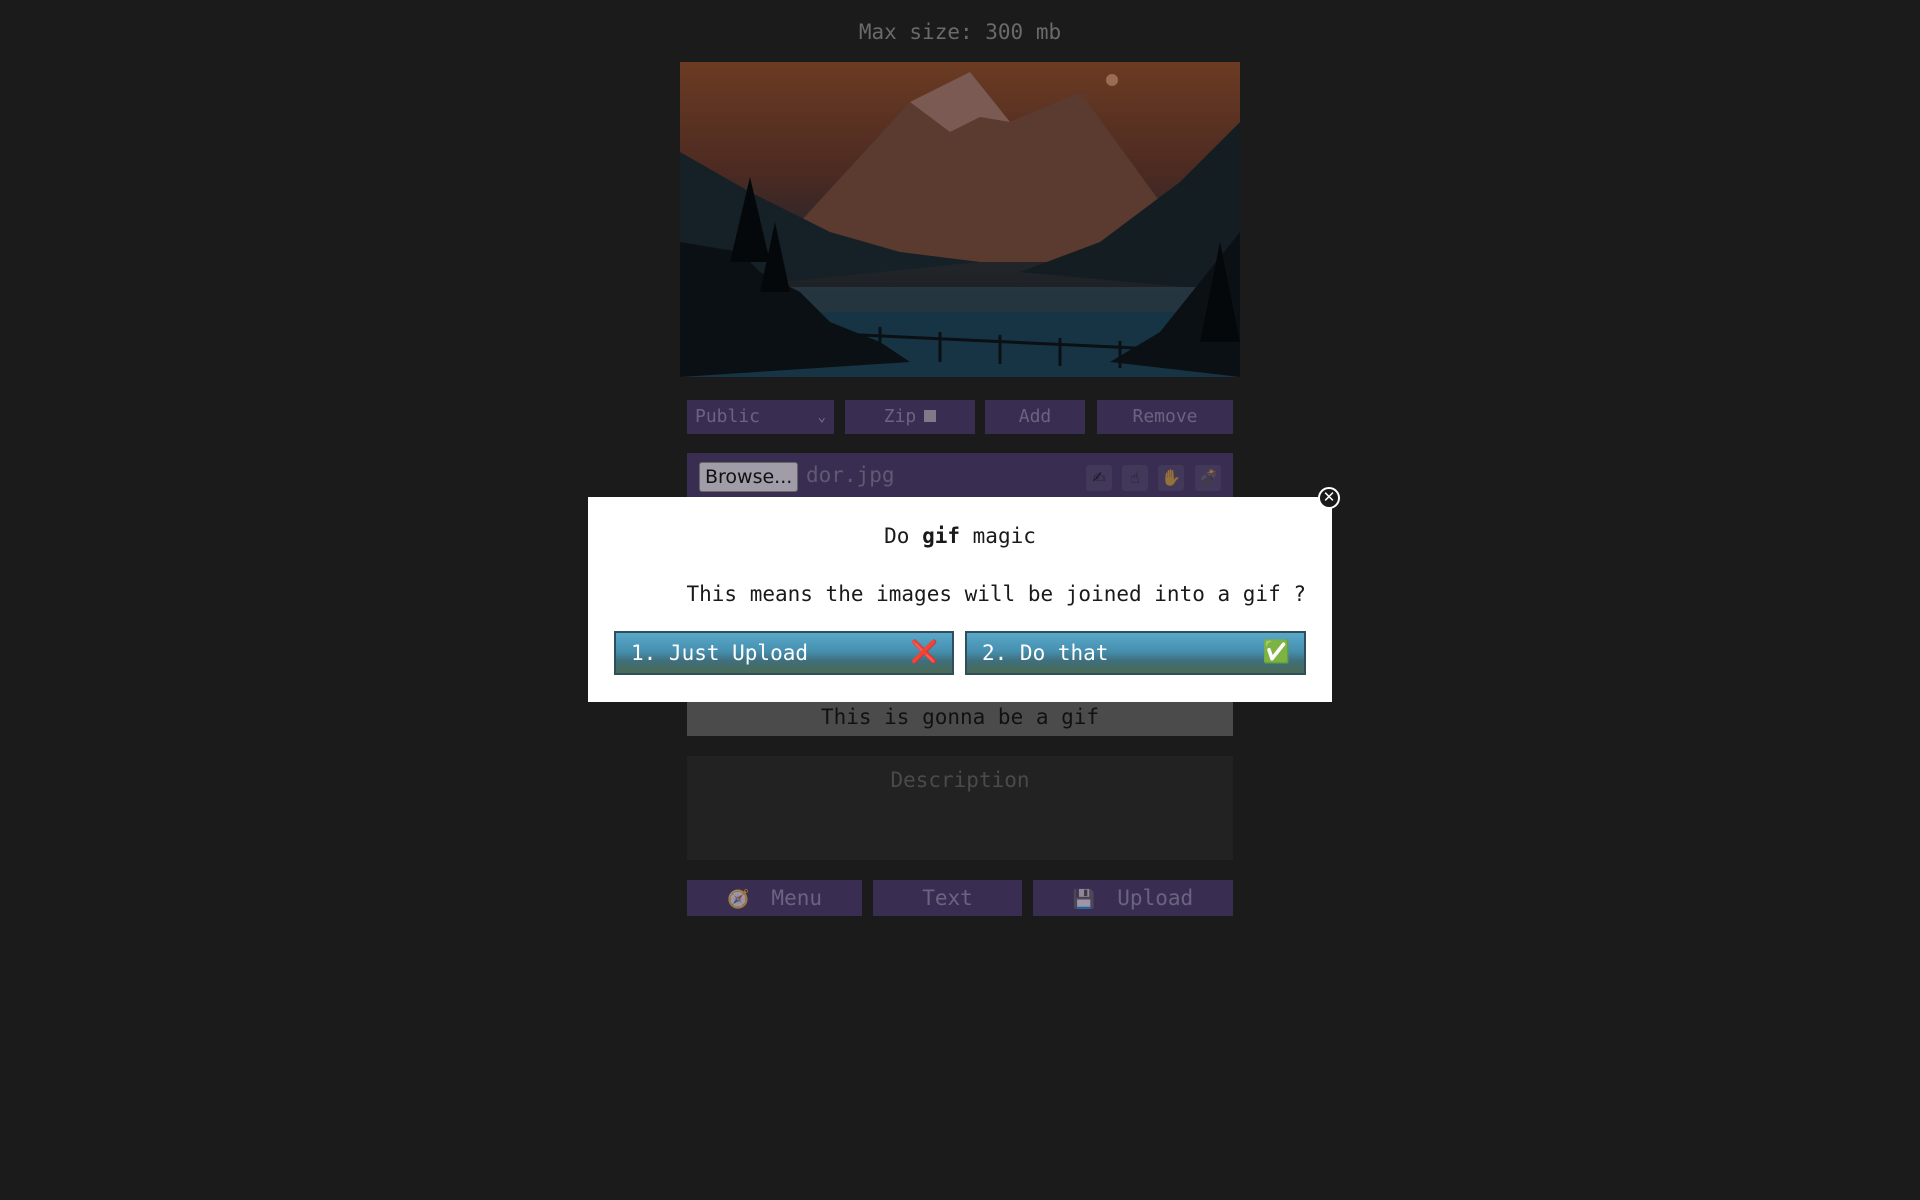  I want to click on upload-button: 💾 Upload, so click(1133, 898).